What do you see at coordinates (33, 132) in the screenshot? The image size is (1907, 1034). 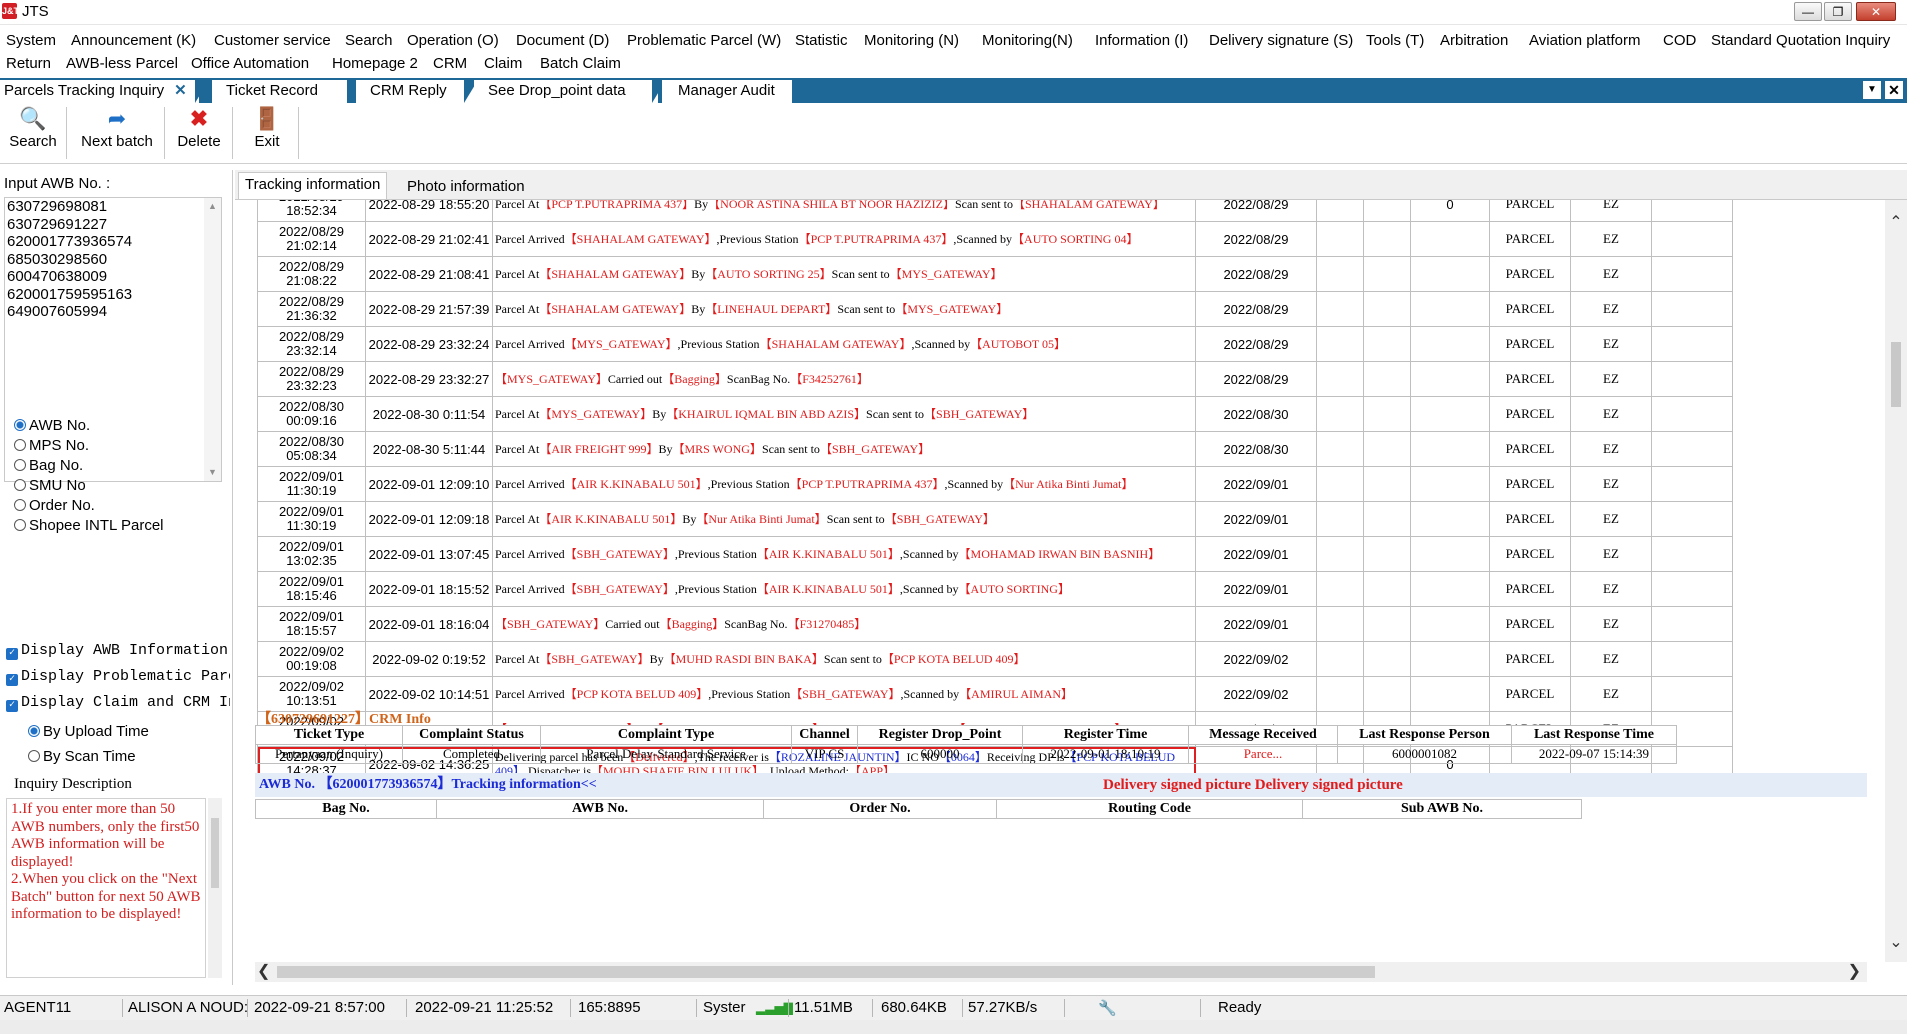 I see `search-button: 🔍 Search` at bounding box center [33, 132].